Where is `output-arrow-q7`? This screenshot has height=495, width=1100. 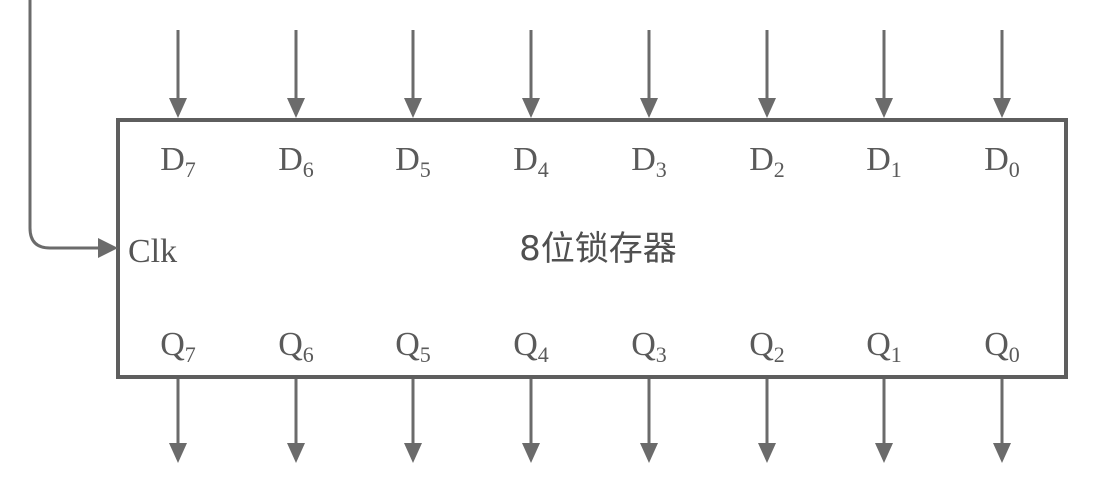
output-arrow-q7 is located at coordinates (178, 421).